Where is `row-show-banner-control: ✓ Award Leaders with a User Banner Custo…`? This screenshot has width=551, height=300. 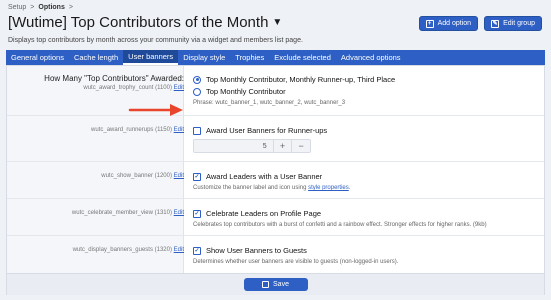 row-show-banner-control: ✓ Award Leaders with a User Banner Custo… is located at coordinates (367, 181).